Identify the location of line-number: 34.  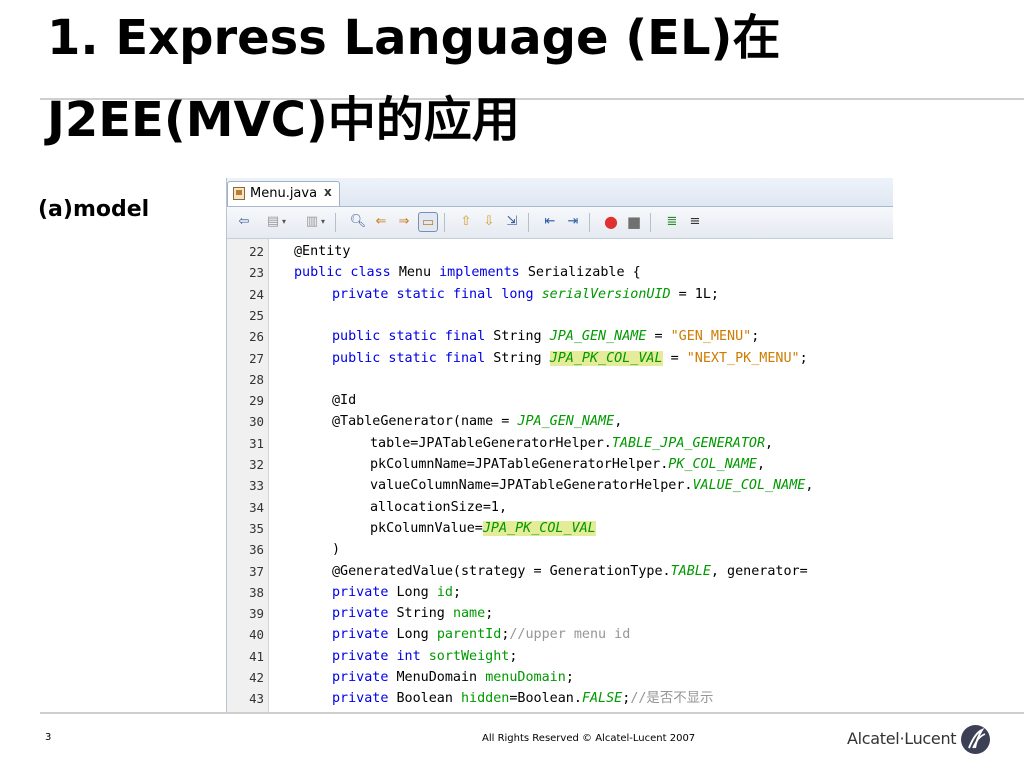
(256, 507).